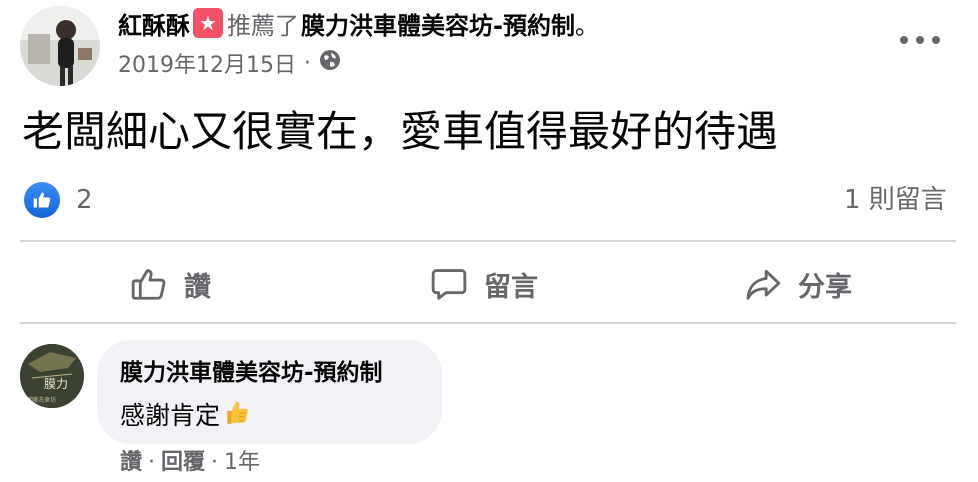  What do you see at coordinates (895, 200) in the screenshot?
I see `comment-count-link: 1 則留言` at bounding box center [895, 200].